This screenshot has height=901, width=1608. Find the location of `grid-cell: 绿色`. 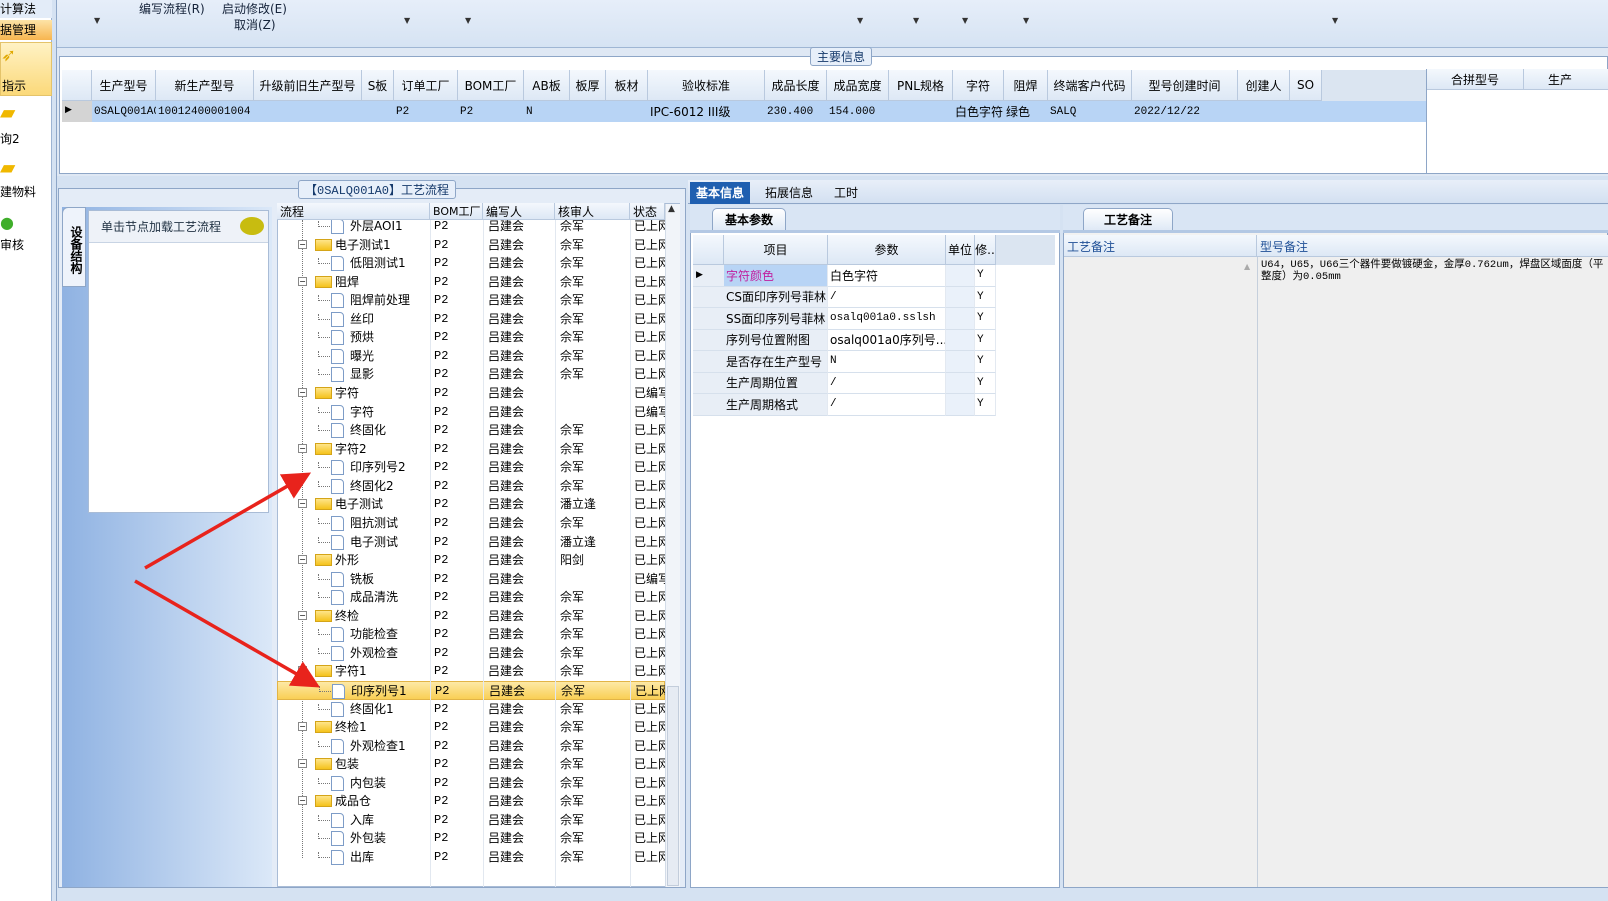

grid-cell: 绿色 is located at coordinates (1026, 111).